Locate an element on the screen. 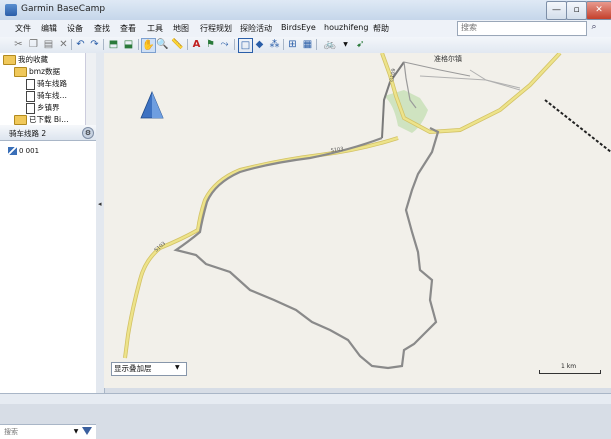 The height and width of the screenshot is (439, 611). menu-trip-planning: 行程规划 is located at coordinates (216, 28).